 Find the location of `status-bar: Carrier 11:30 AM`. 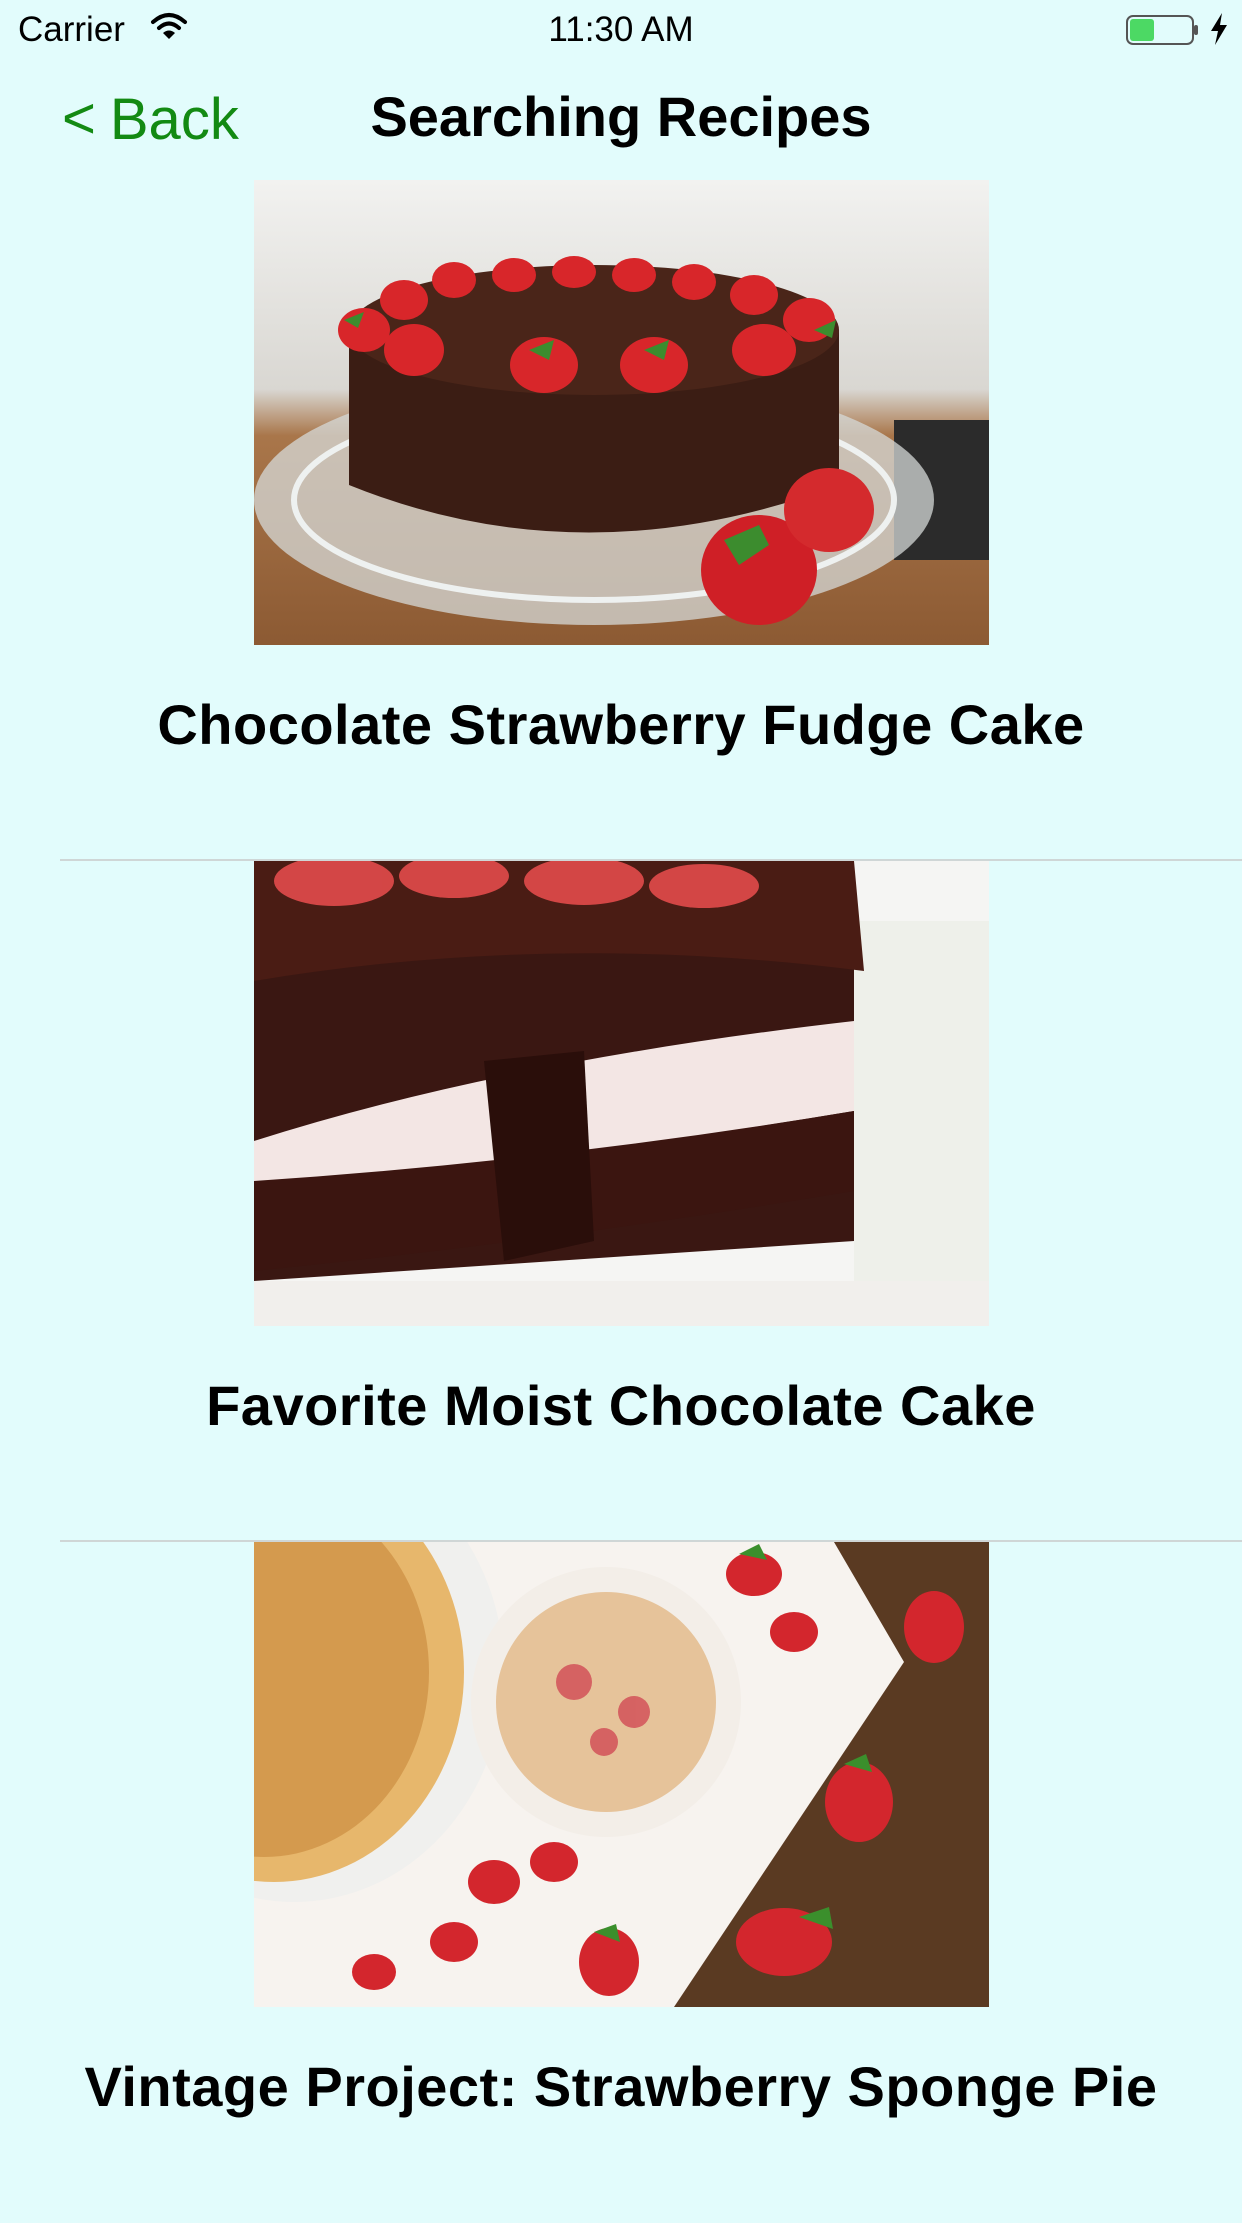

status-bar: Carrier 11:30 AM is located at coordinates (621, 30).